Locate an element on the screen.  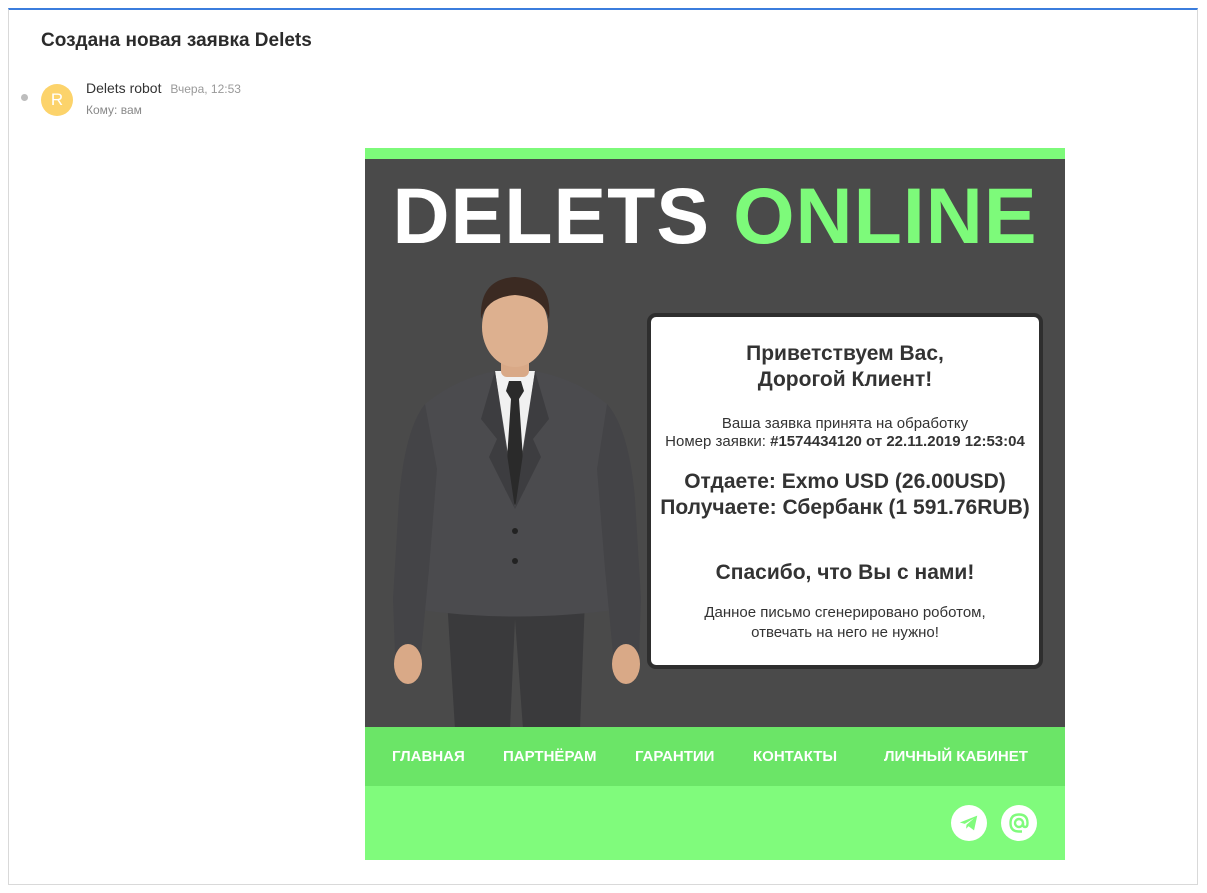
unread-dot-icon is located at coordinates (24, 97).